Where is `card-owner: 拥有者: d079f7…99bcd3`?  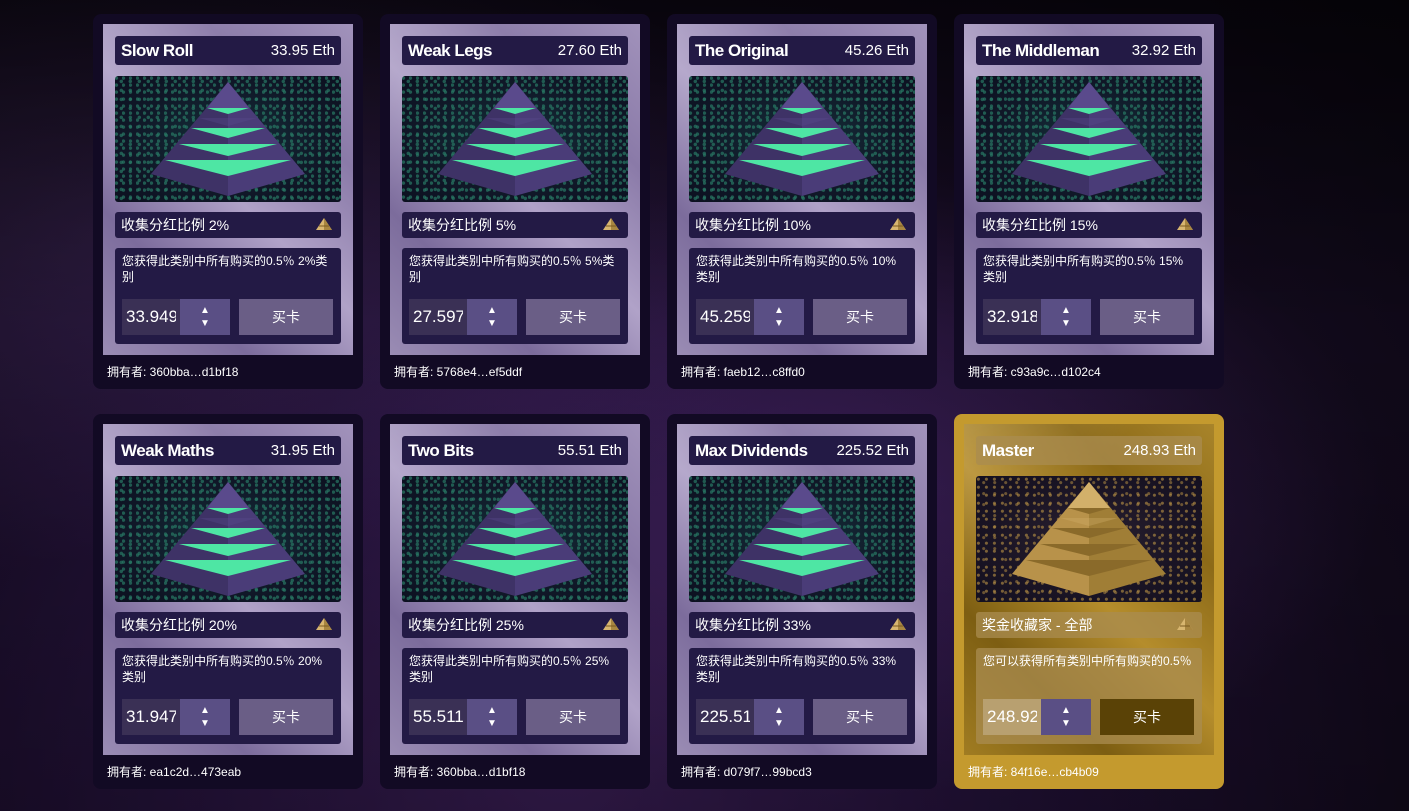
card-owner: 拥有者: d079f7…99bcd3 is located at coordinates (746, 772).